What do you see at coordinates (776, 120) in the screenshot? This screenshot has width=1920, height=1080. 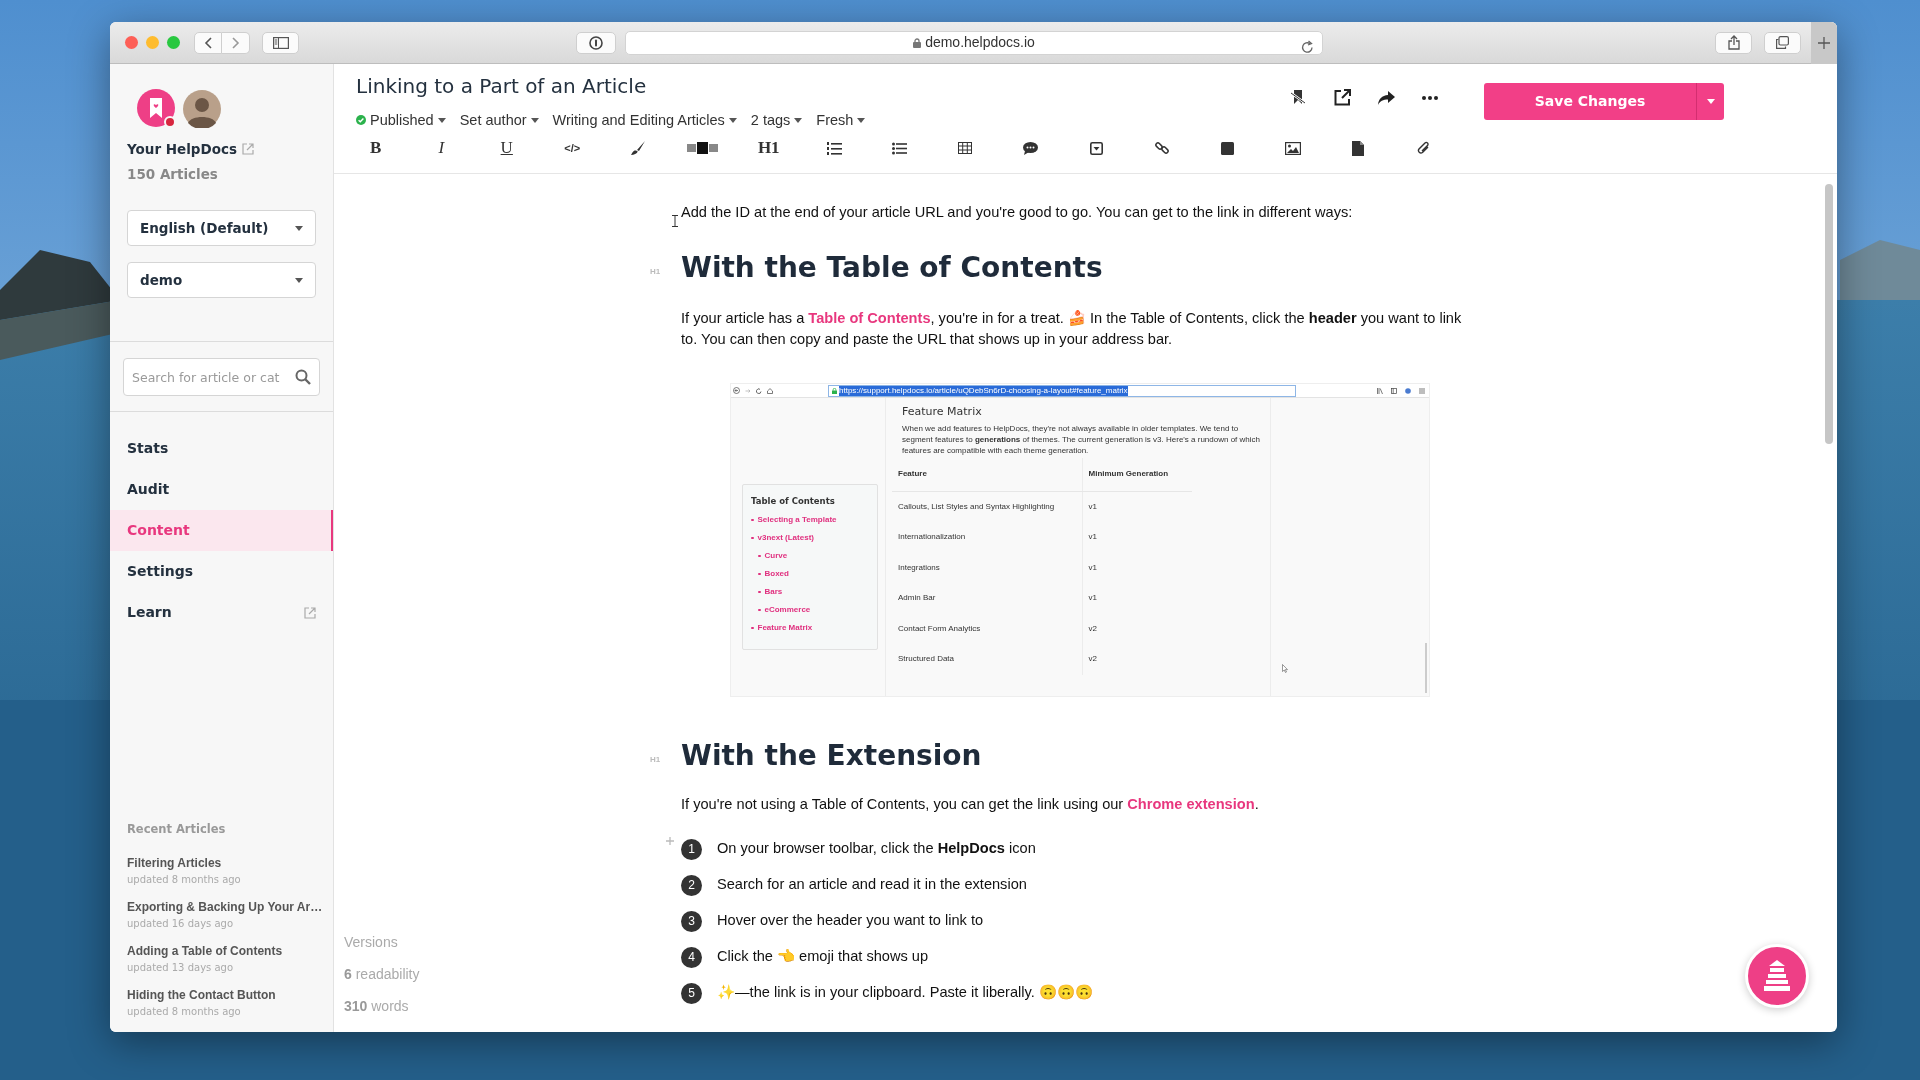 I see `meta-dropdown: 2 tags` at bounding box center [776, 120].